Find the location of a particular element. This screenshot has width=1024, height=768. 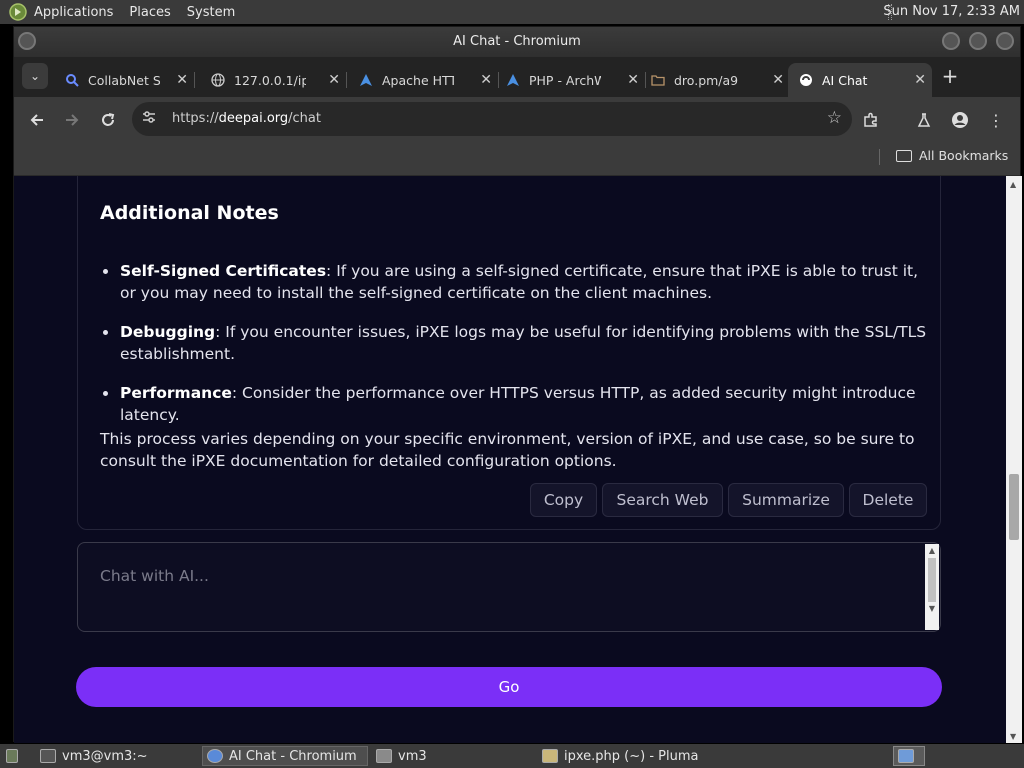

url-text: https://deepai.org/chat is located at coordinates (246, 118).